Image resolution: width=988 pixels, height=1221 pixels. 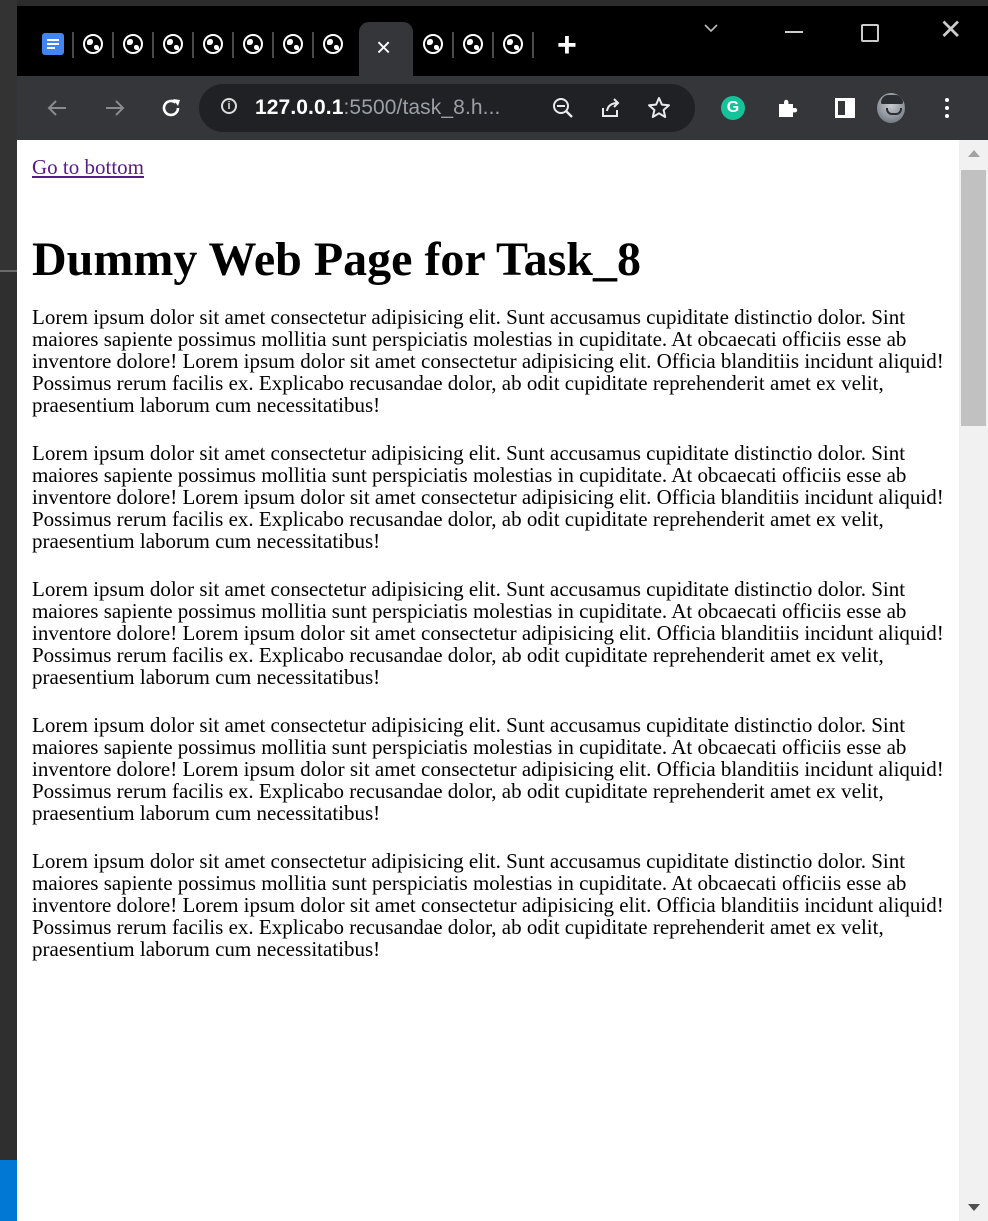 What do you see at coordinates (973, 298) in the screenshot?
I see `scrollbar-thumb` at bounding box center [973, 298].